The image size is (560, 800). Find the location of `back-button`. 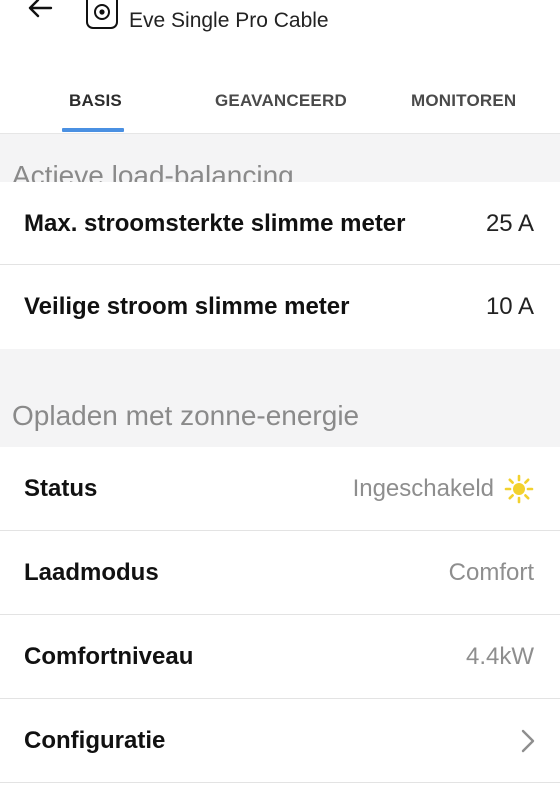

back-button is located at coordinates (40, 13).